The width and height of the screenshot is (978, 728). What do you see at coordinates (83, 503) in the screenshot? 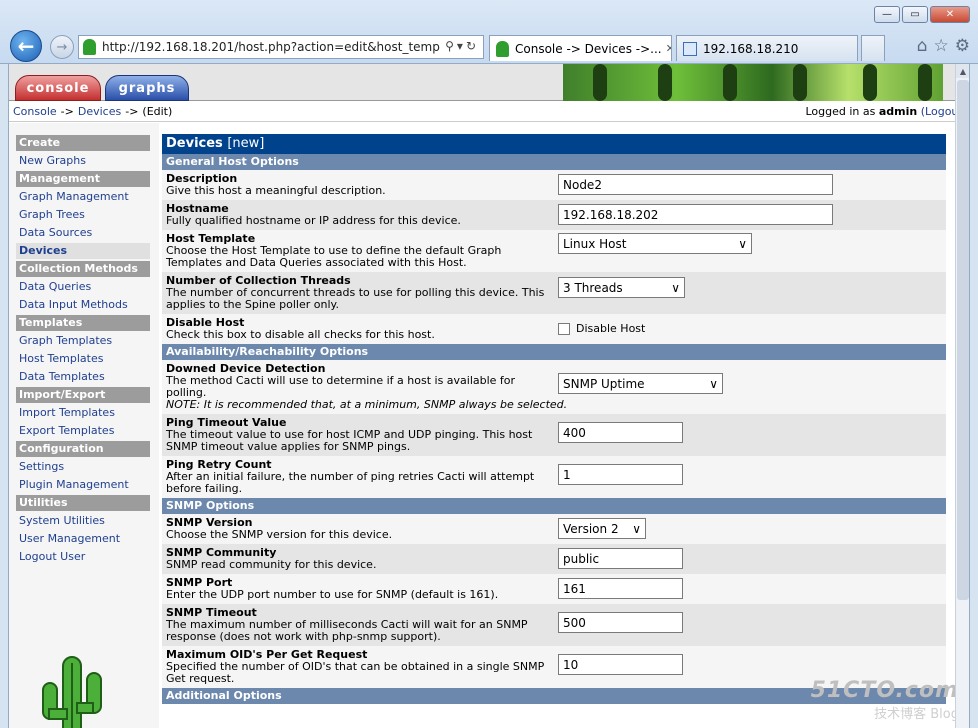
I see `menu-section-utilities: Utilities` at bounding box center [83, 503].